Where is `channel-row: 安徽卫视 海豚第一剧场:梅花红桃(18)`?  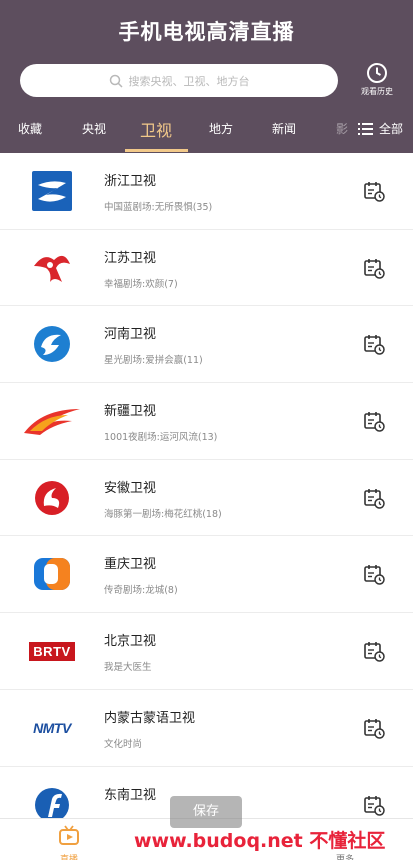
channel-row: 安徽卫视 海豚第一剧场:梅花红桃(18) is located at coordinates (206, 498).